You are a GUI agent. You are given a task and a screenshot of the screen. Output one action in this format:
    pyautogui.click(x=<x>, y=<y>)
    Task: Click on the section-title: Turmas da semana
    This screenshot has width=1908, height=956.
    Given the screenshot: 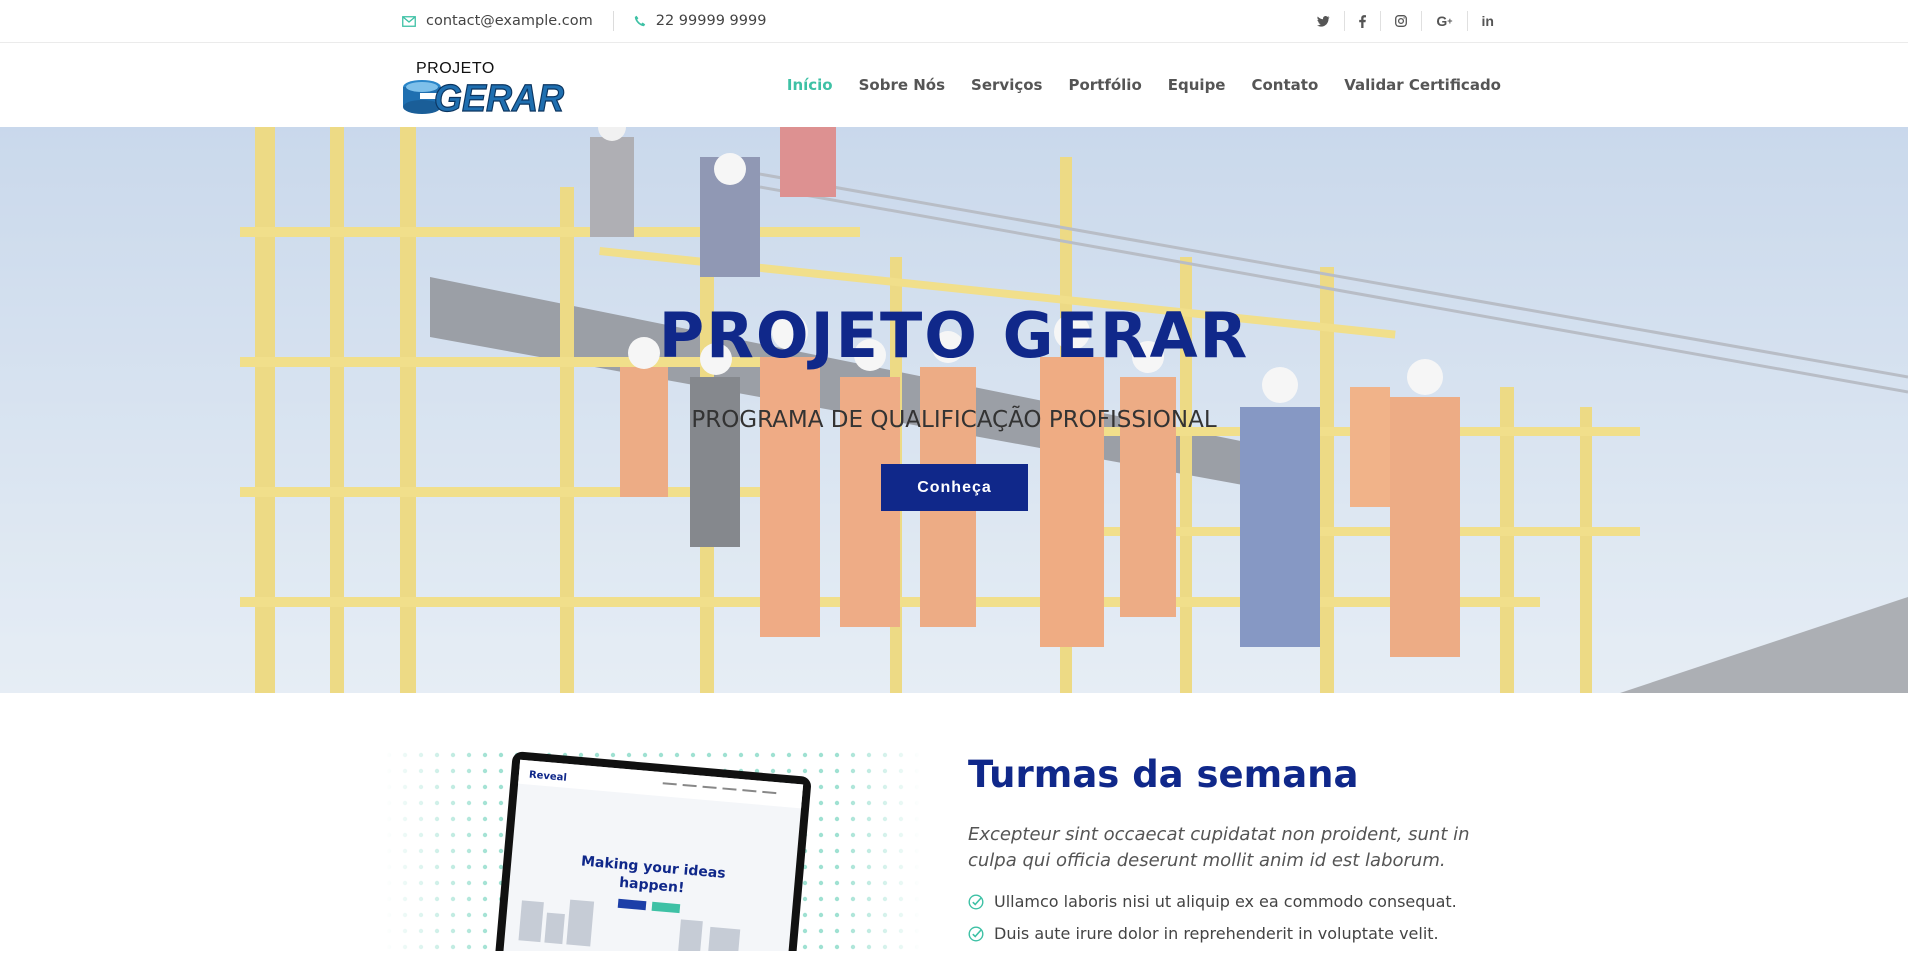 What is the action you would take?
    pyautogui.click(x=1163, y=774)
    